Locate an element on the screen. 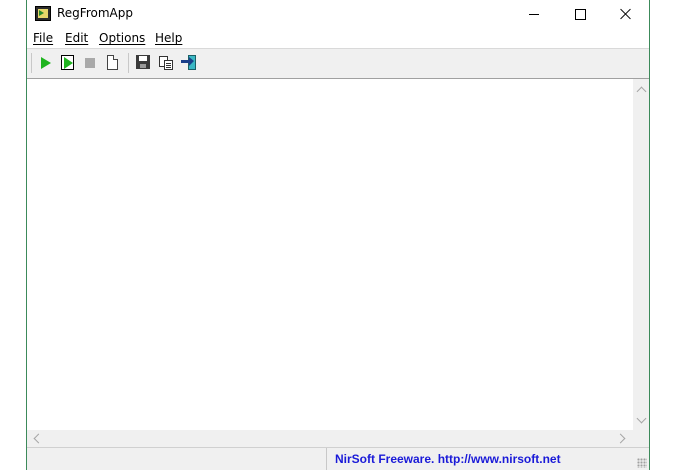  scroll-up-icon is located at coordinates (641, 91).